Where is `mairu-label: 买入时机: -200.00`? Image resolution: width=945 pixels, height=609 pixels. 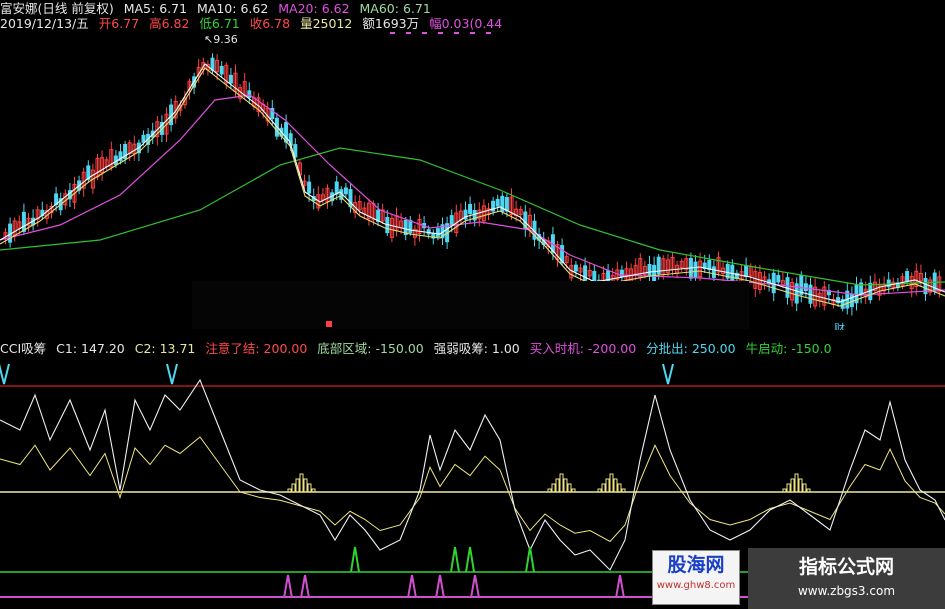 mairu-label: 买入时机: -200.00 is located at coordinates (583, 348).